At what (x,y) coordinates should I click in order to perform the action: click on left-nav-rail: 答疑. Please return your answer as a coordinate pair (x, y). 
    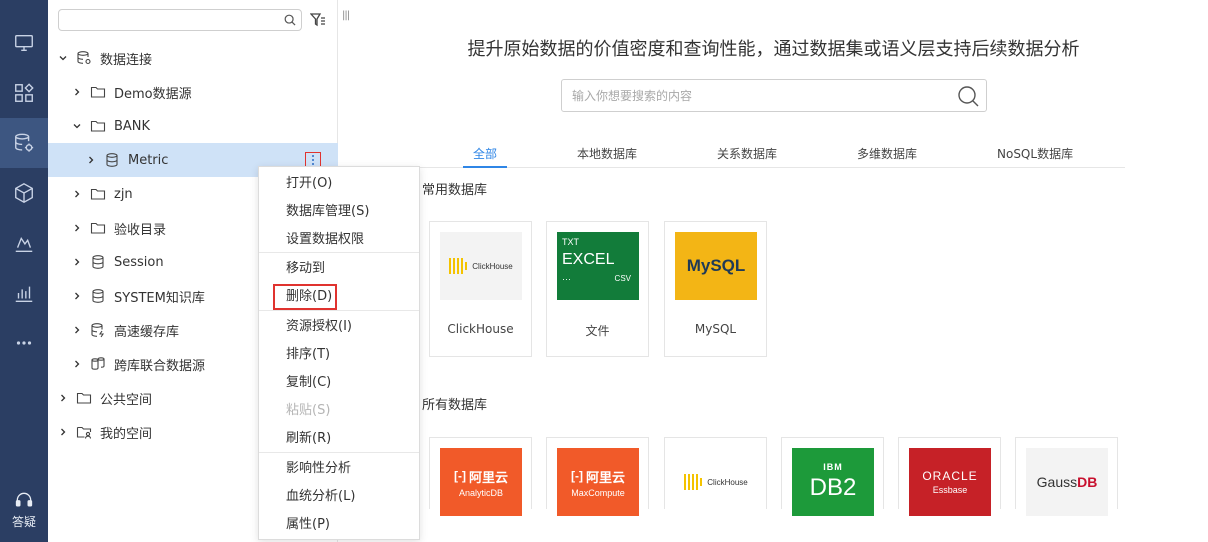
    Looking at the image, I should click on (24, 271).